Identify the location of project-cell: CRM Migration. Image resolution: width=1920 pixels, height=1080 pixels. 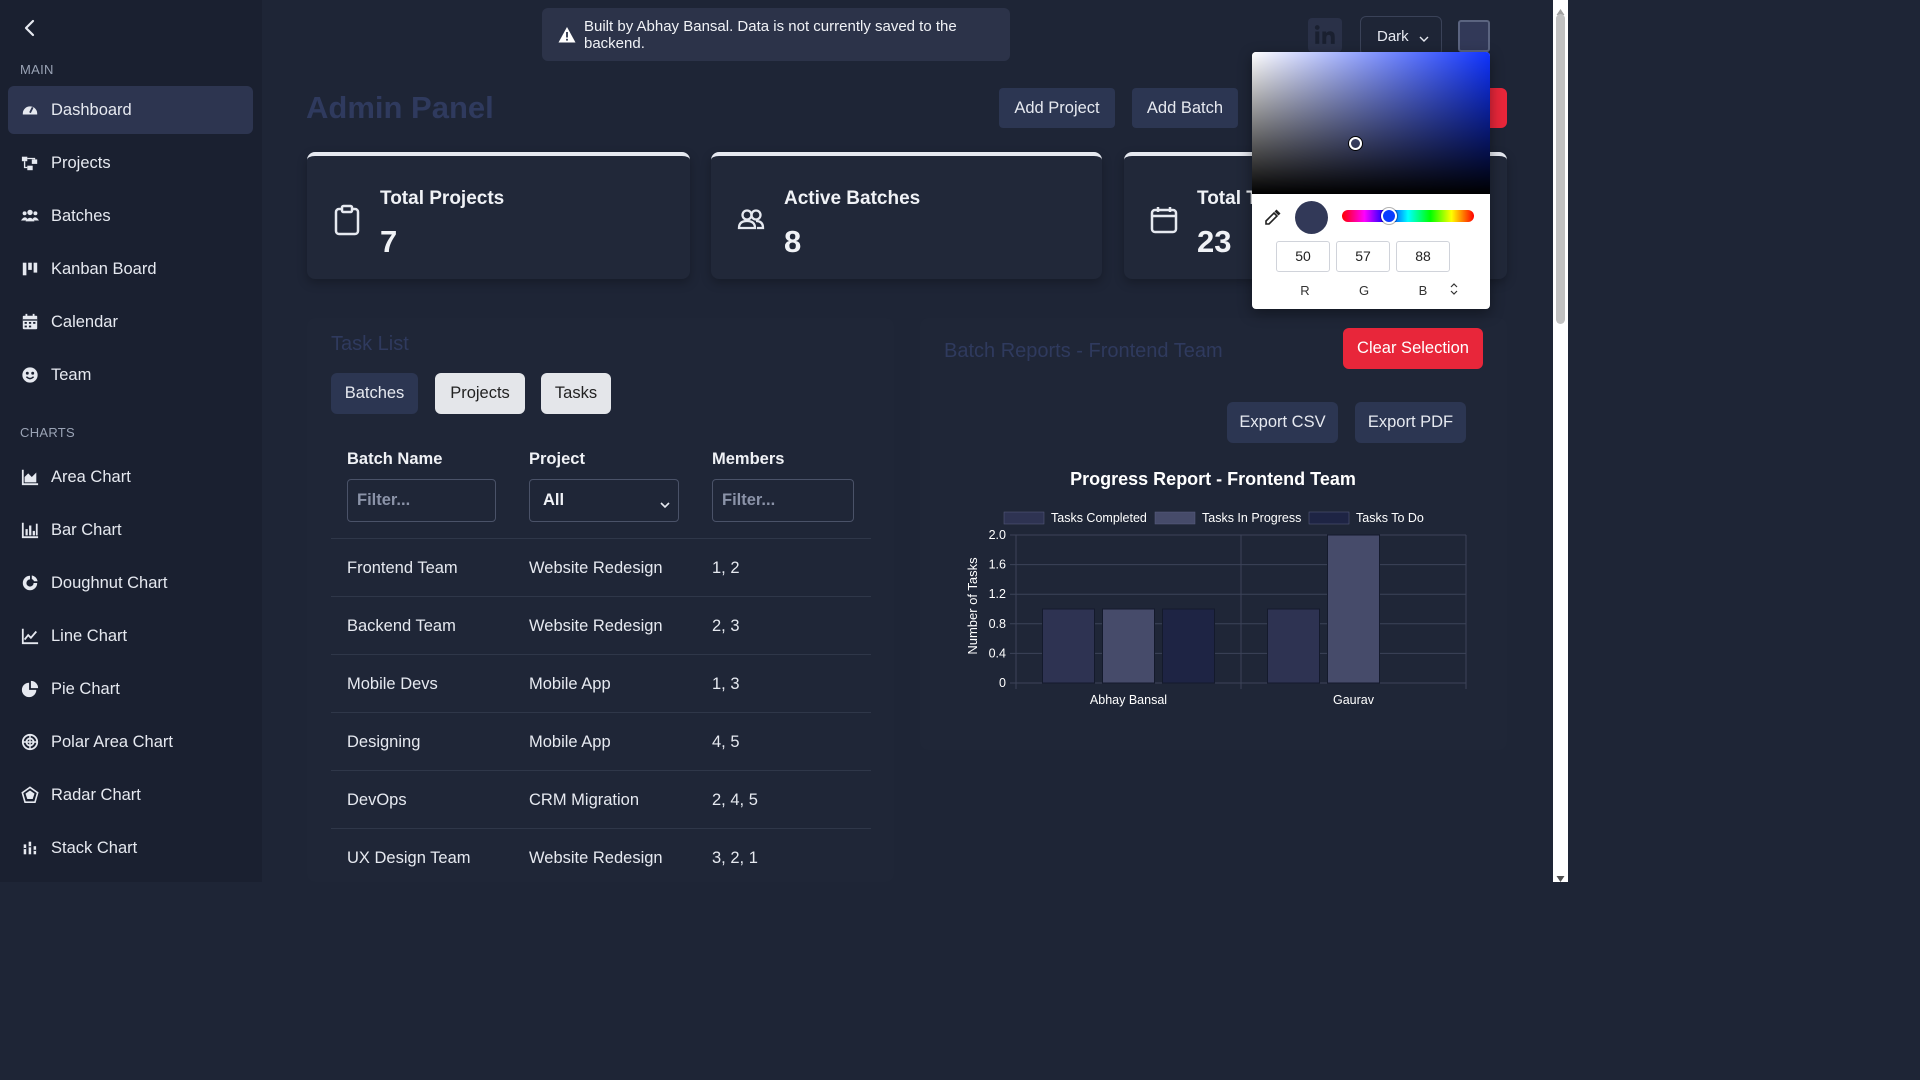
(584, 800).